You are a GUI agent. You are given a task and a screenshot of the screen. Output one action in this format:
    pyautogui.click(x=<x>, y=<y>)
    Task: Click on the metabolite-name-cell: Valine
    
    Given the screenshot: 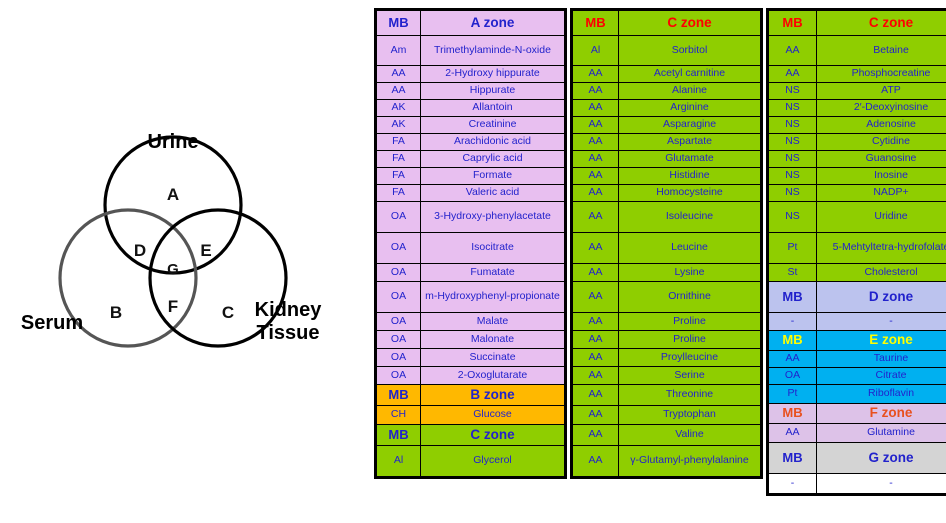 What is the action you would take?
    pyautogui.click(x=689, y=435)
    